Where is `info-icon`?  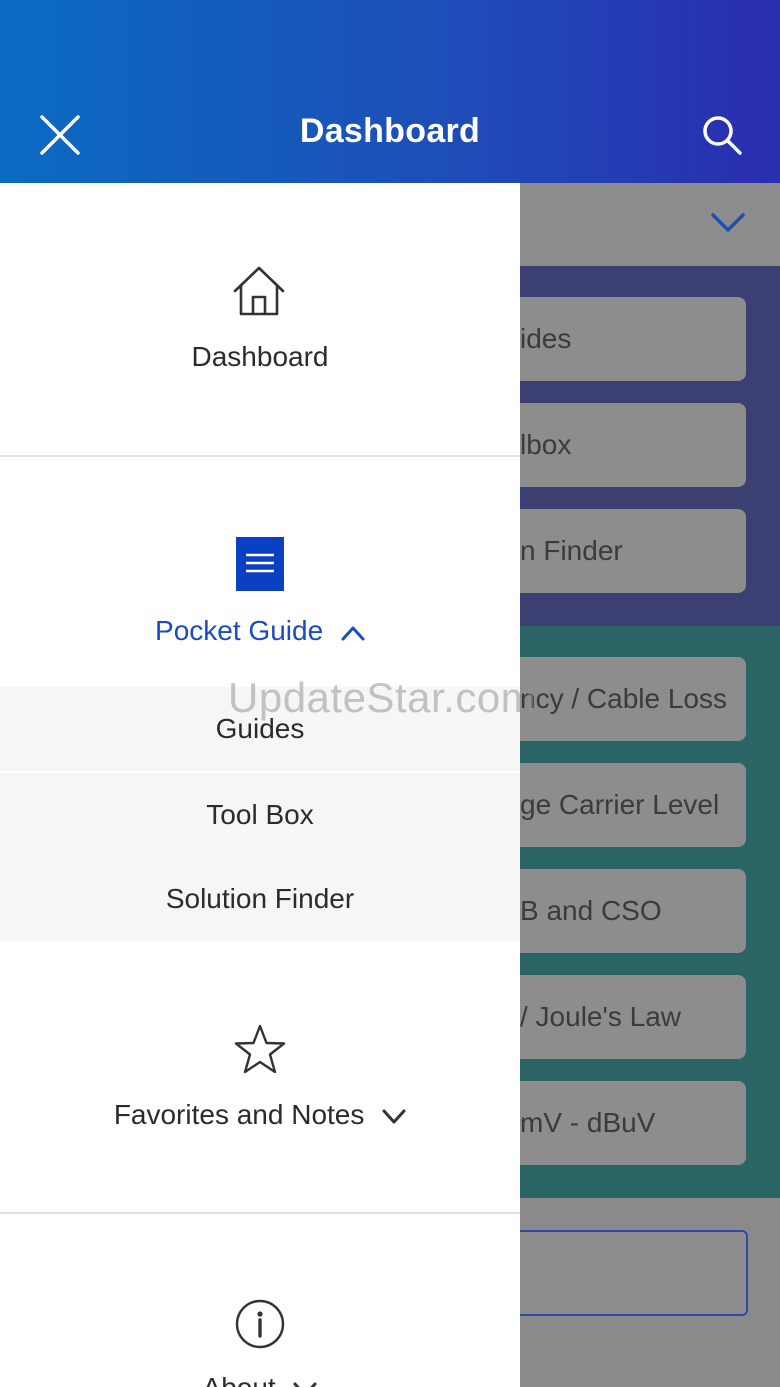 info-icon is located at coordinates (260, 1324).